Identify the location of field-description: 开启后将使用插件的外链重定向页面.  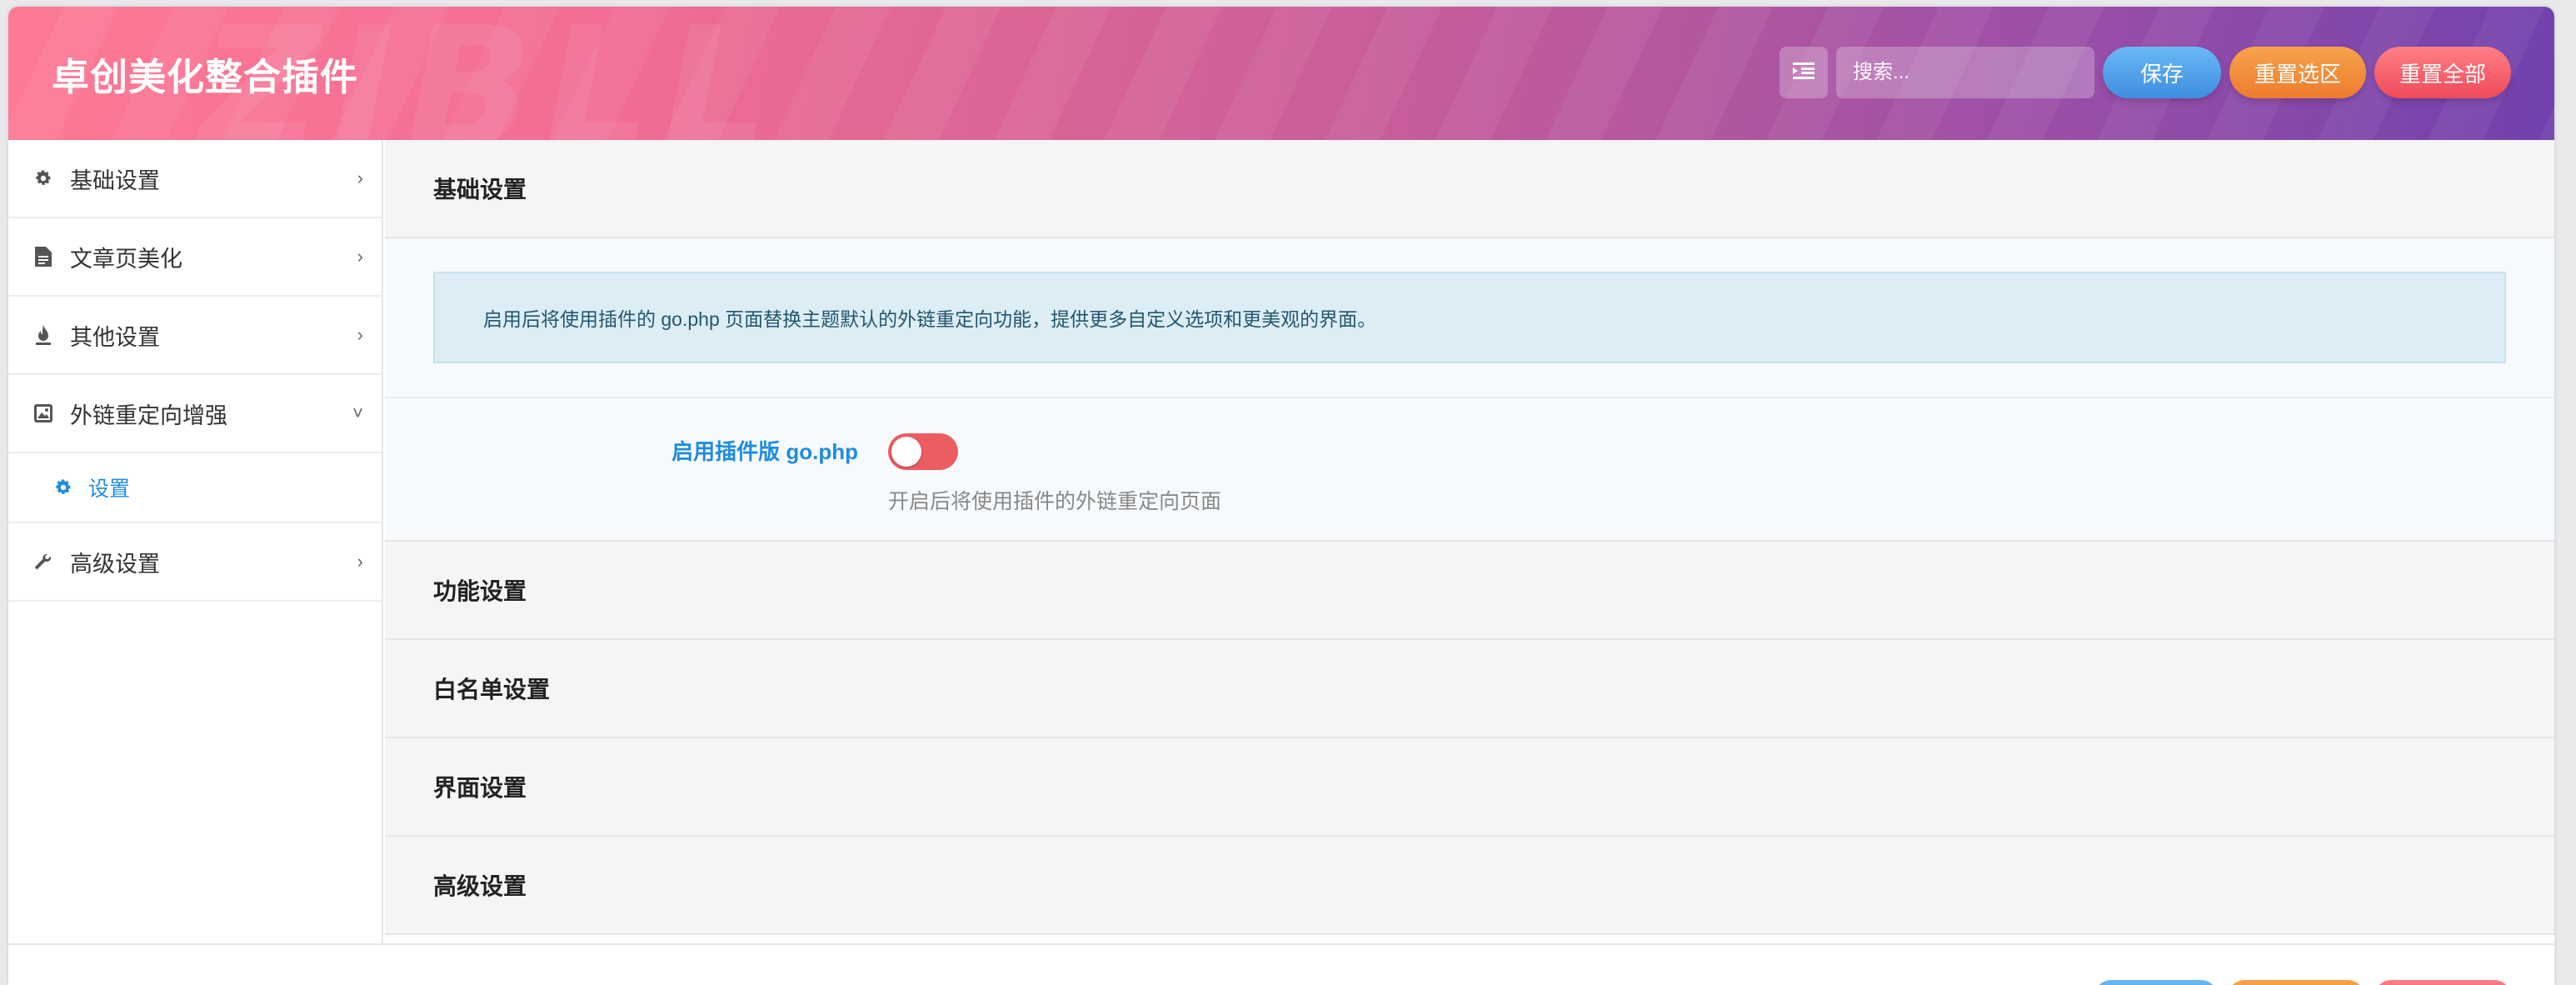
(1055, 501).